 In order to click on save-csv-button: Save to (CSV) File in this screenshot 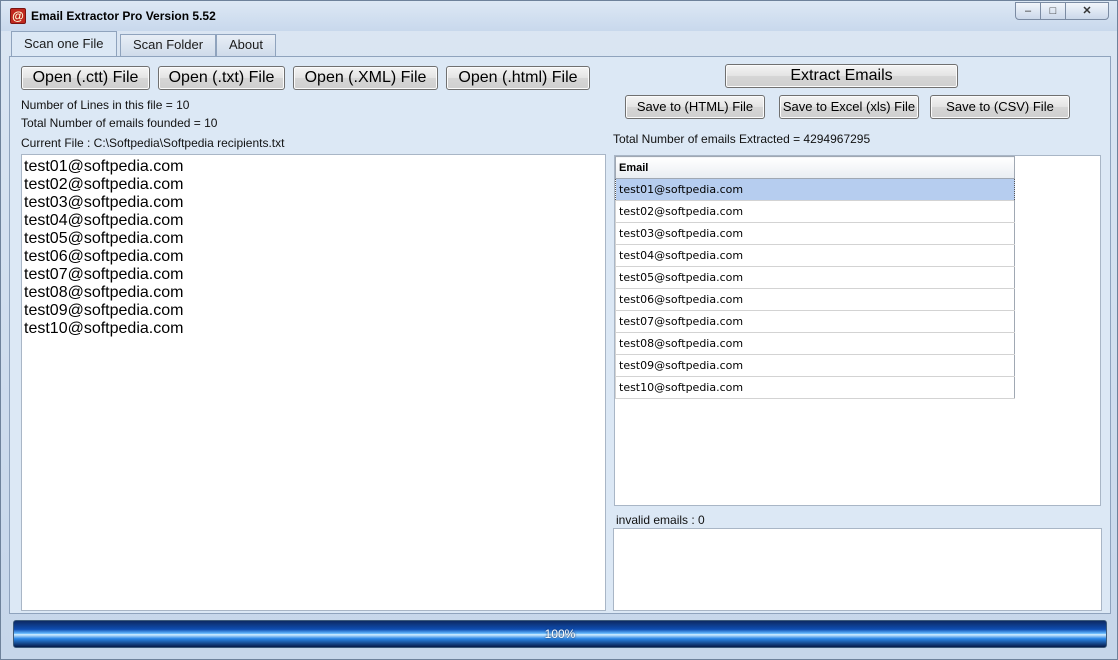, I will do `click(1000, 107)`.